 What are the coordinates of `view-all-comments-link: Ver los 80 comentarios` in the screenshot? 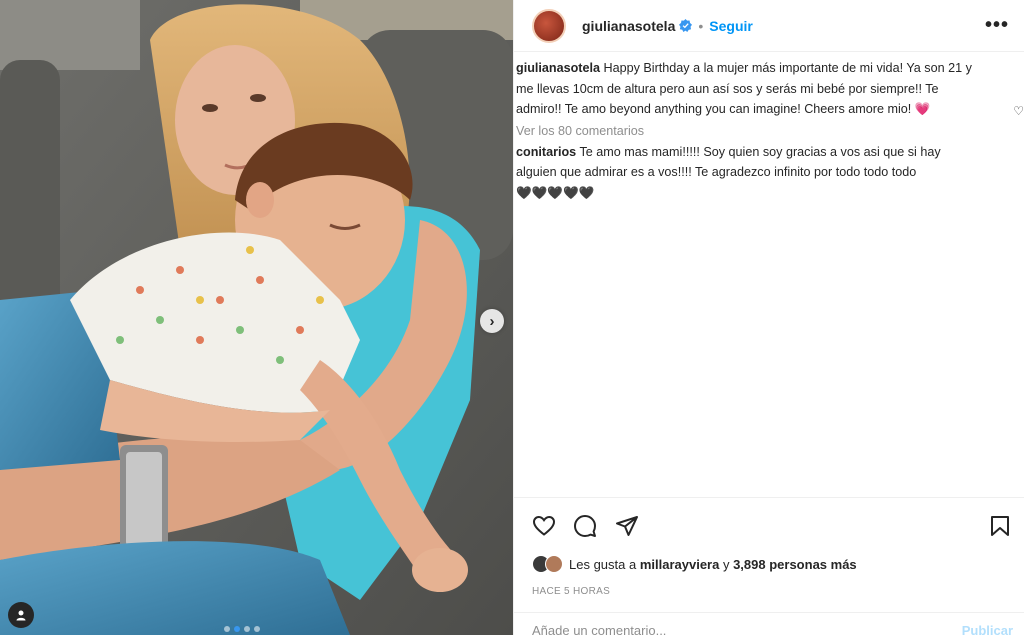 It's located at (770, 131).